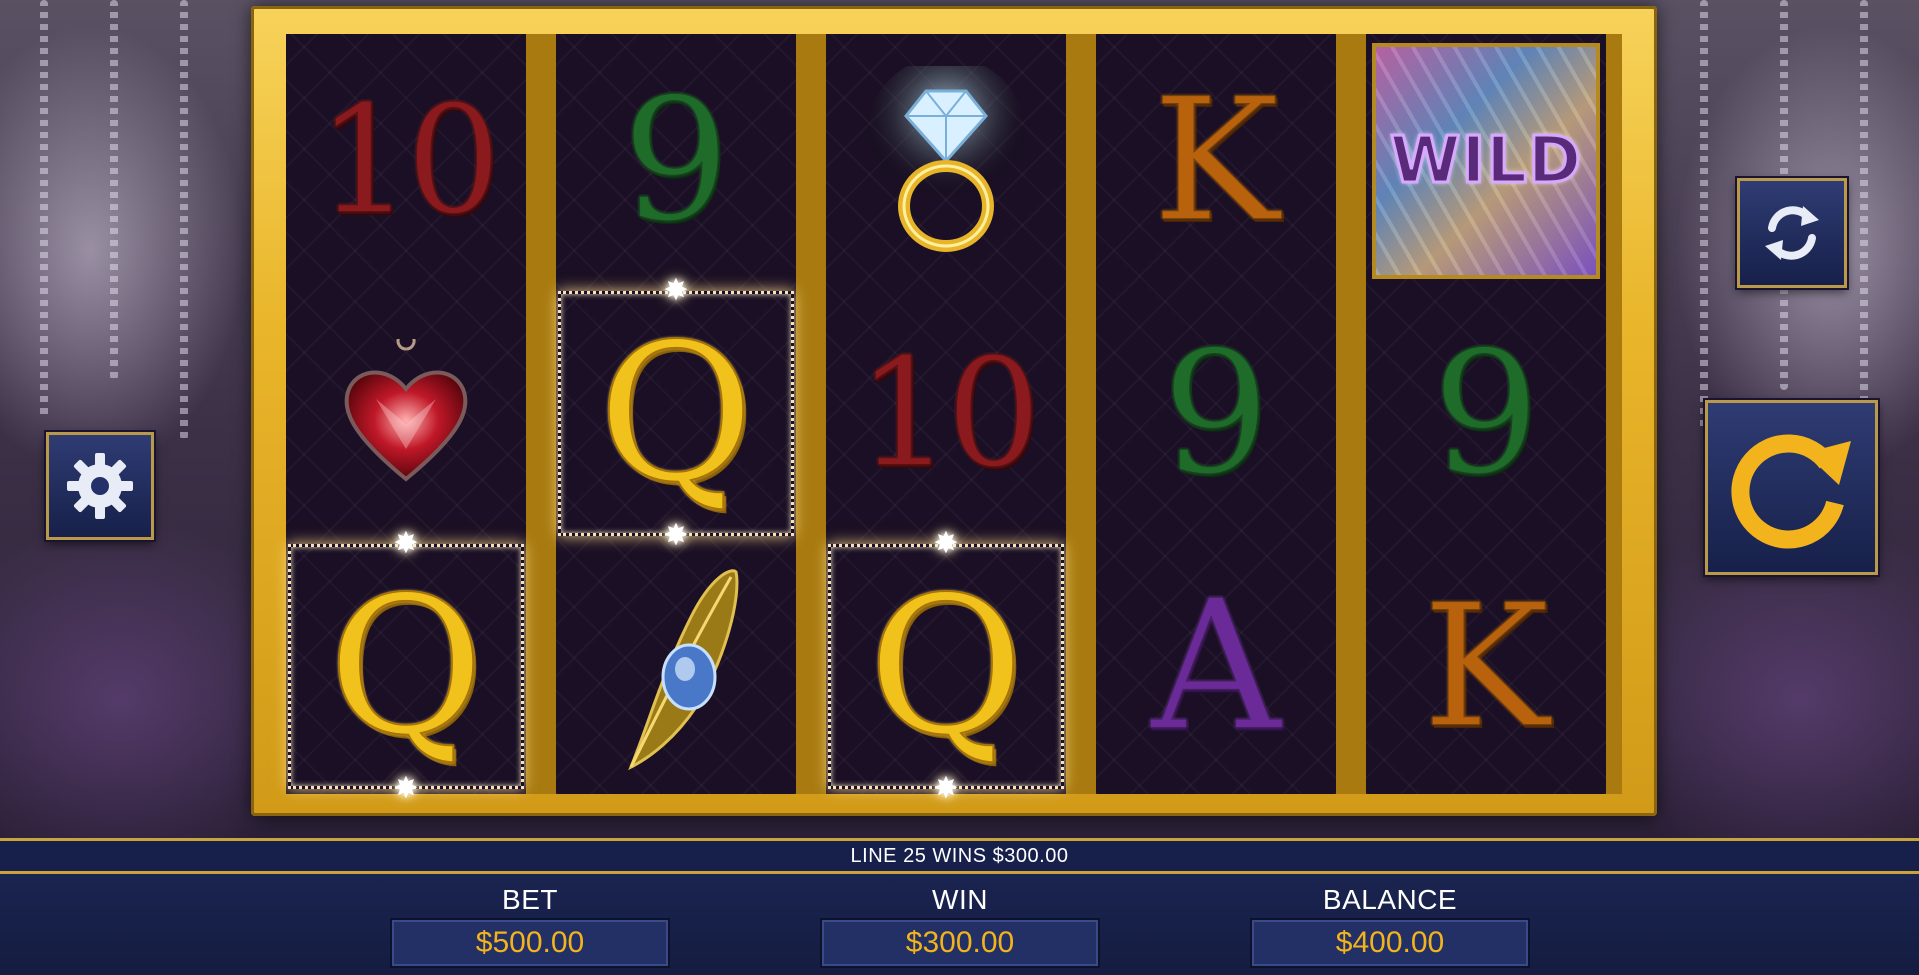  I want to click on reel-5: WILD 9 K, so click(1486, 414).